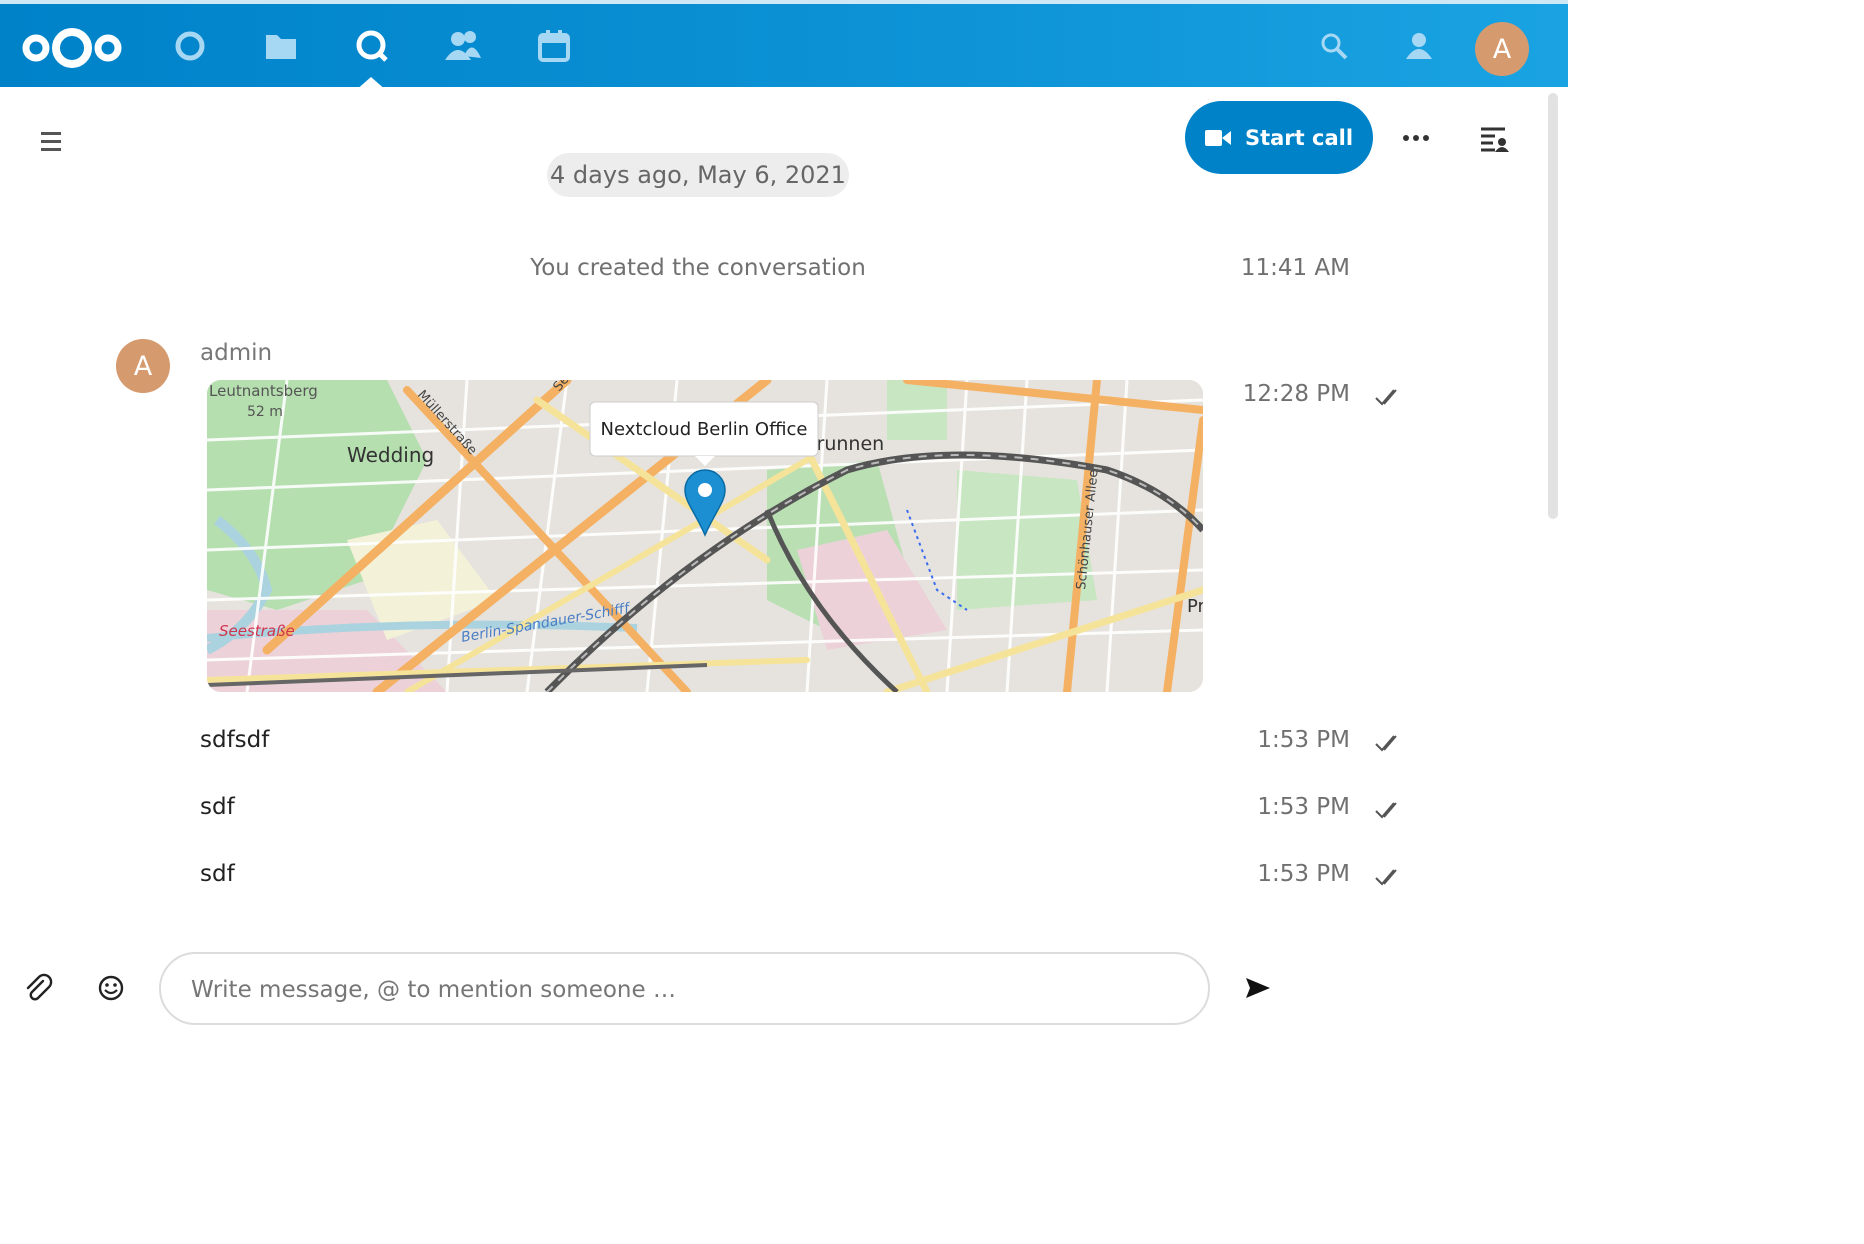 The height and width of the screenshot is (1244, 1864). What do you see at coordinates (1502, 49) in the screenshot?
I see `user-avatar: A` at bounding box center [1502, 49].